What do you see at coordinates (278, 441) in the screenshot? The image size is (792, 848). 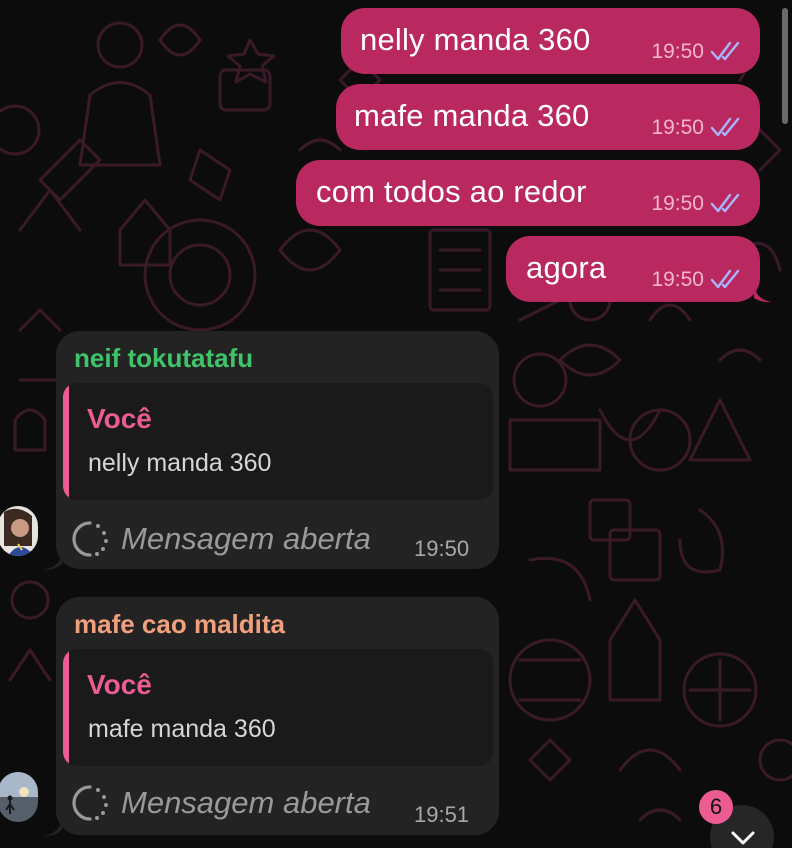 I see `quoted-reply: Você nelly manda 360` at bounding box center [278, 441].